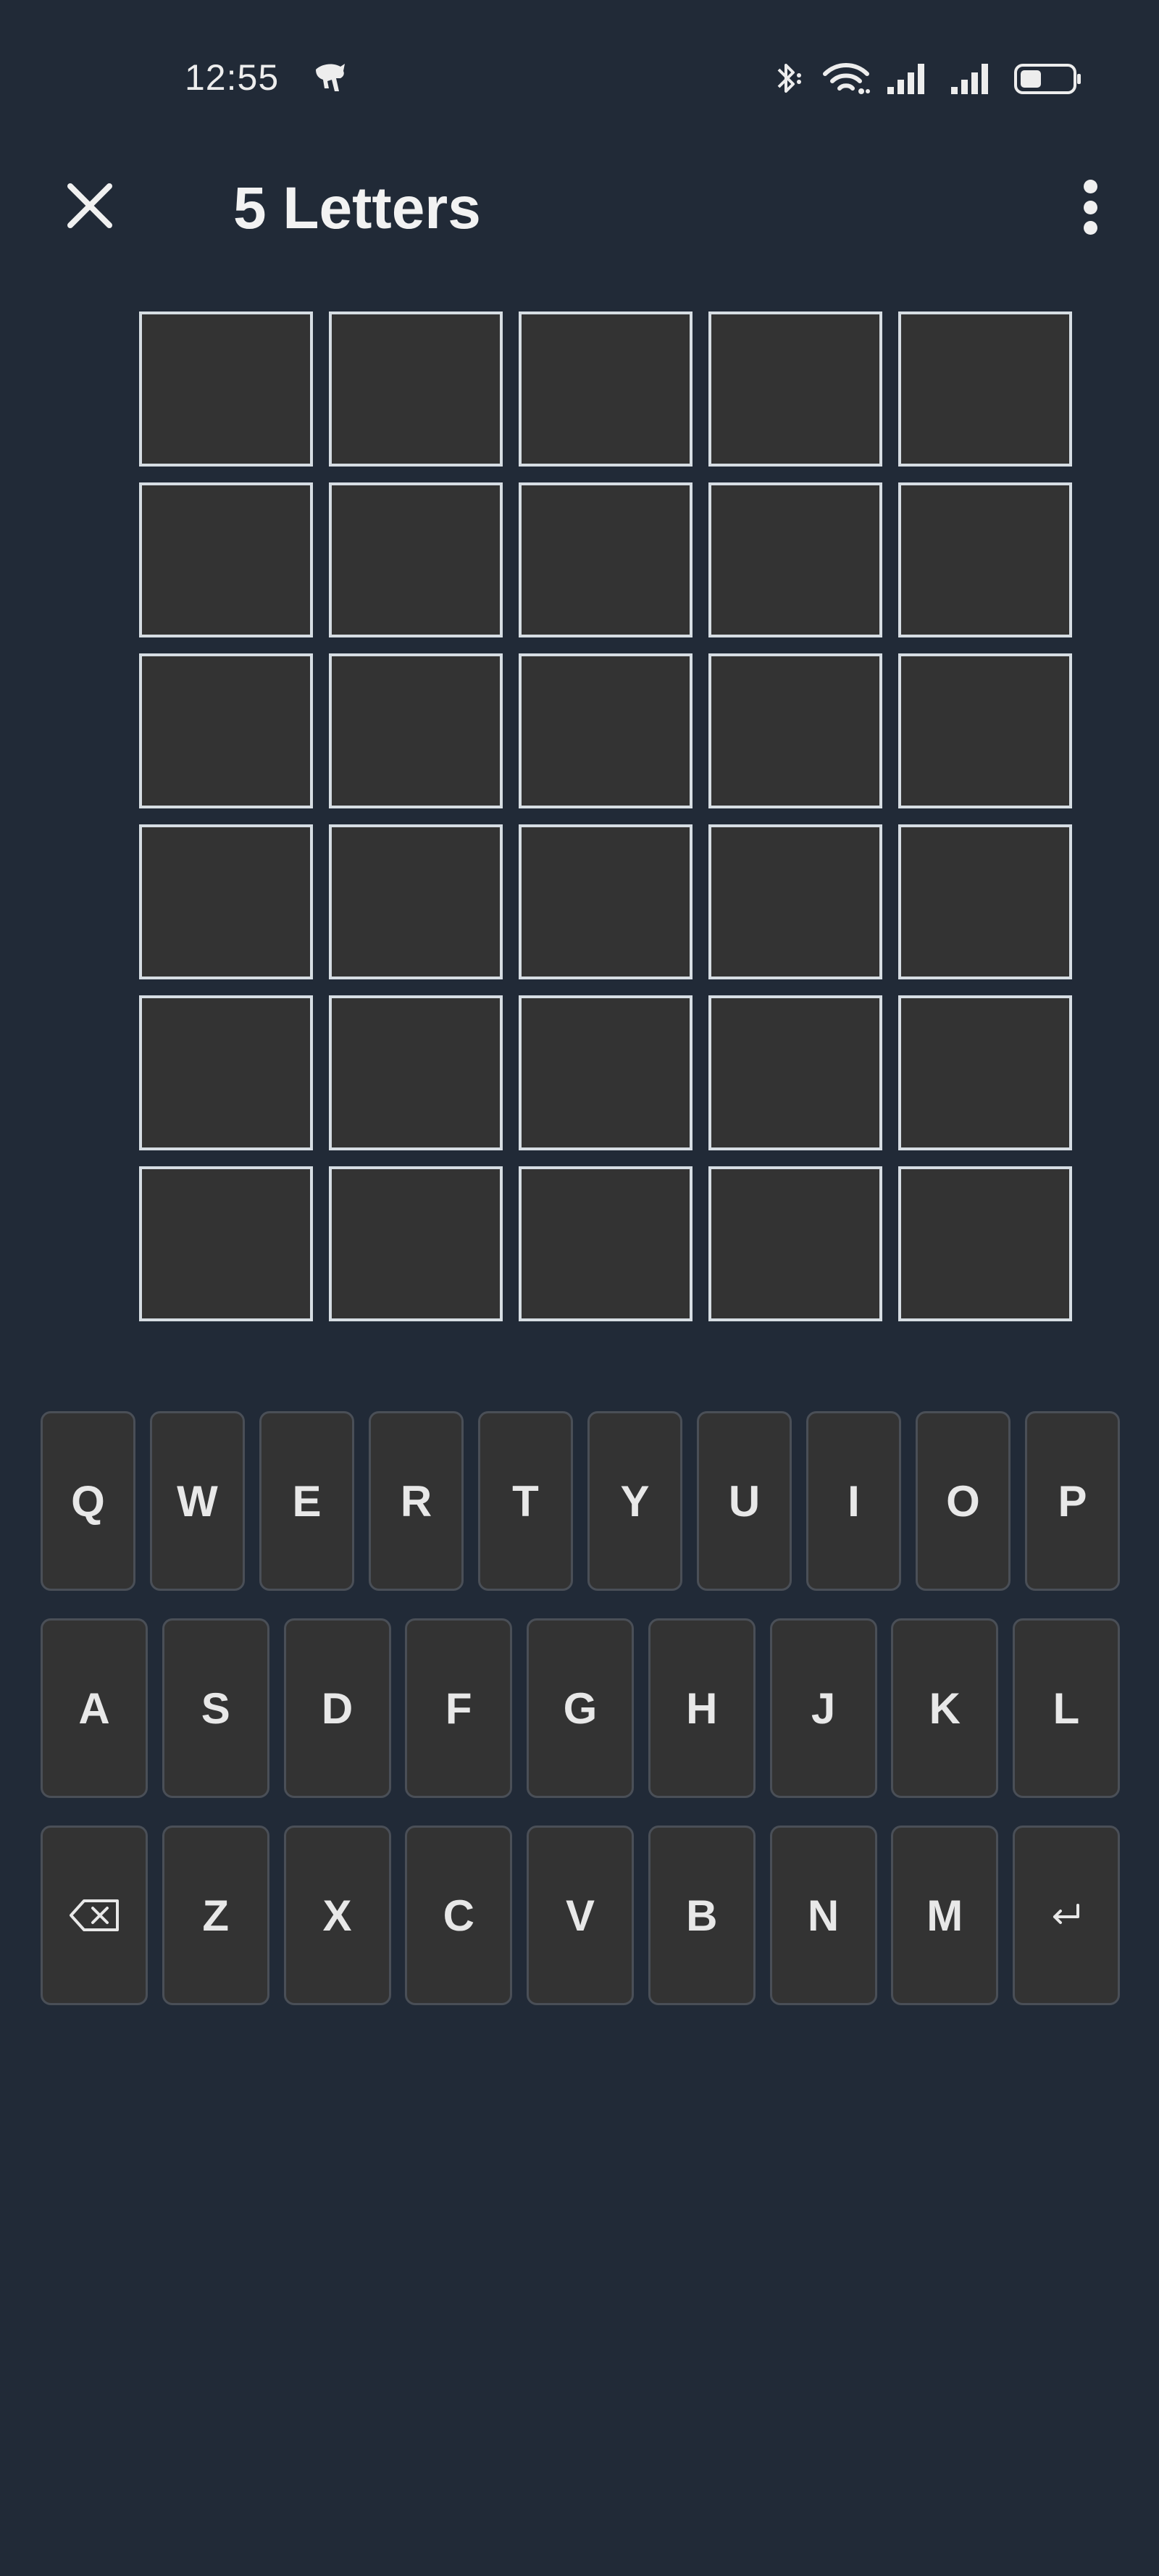 The height and width of the screenshot is (2576, 1159). Describe the element at coordinates (1072, 1501) in the screenshot. I see `key-p: P` at that location.